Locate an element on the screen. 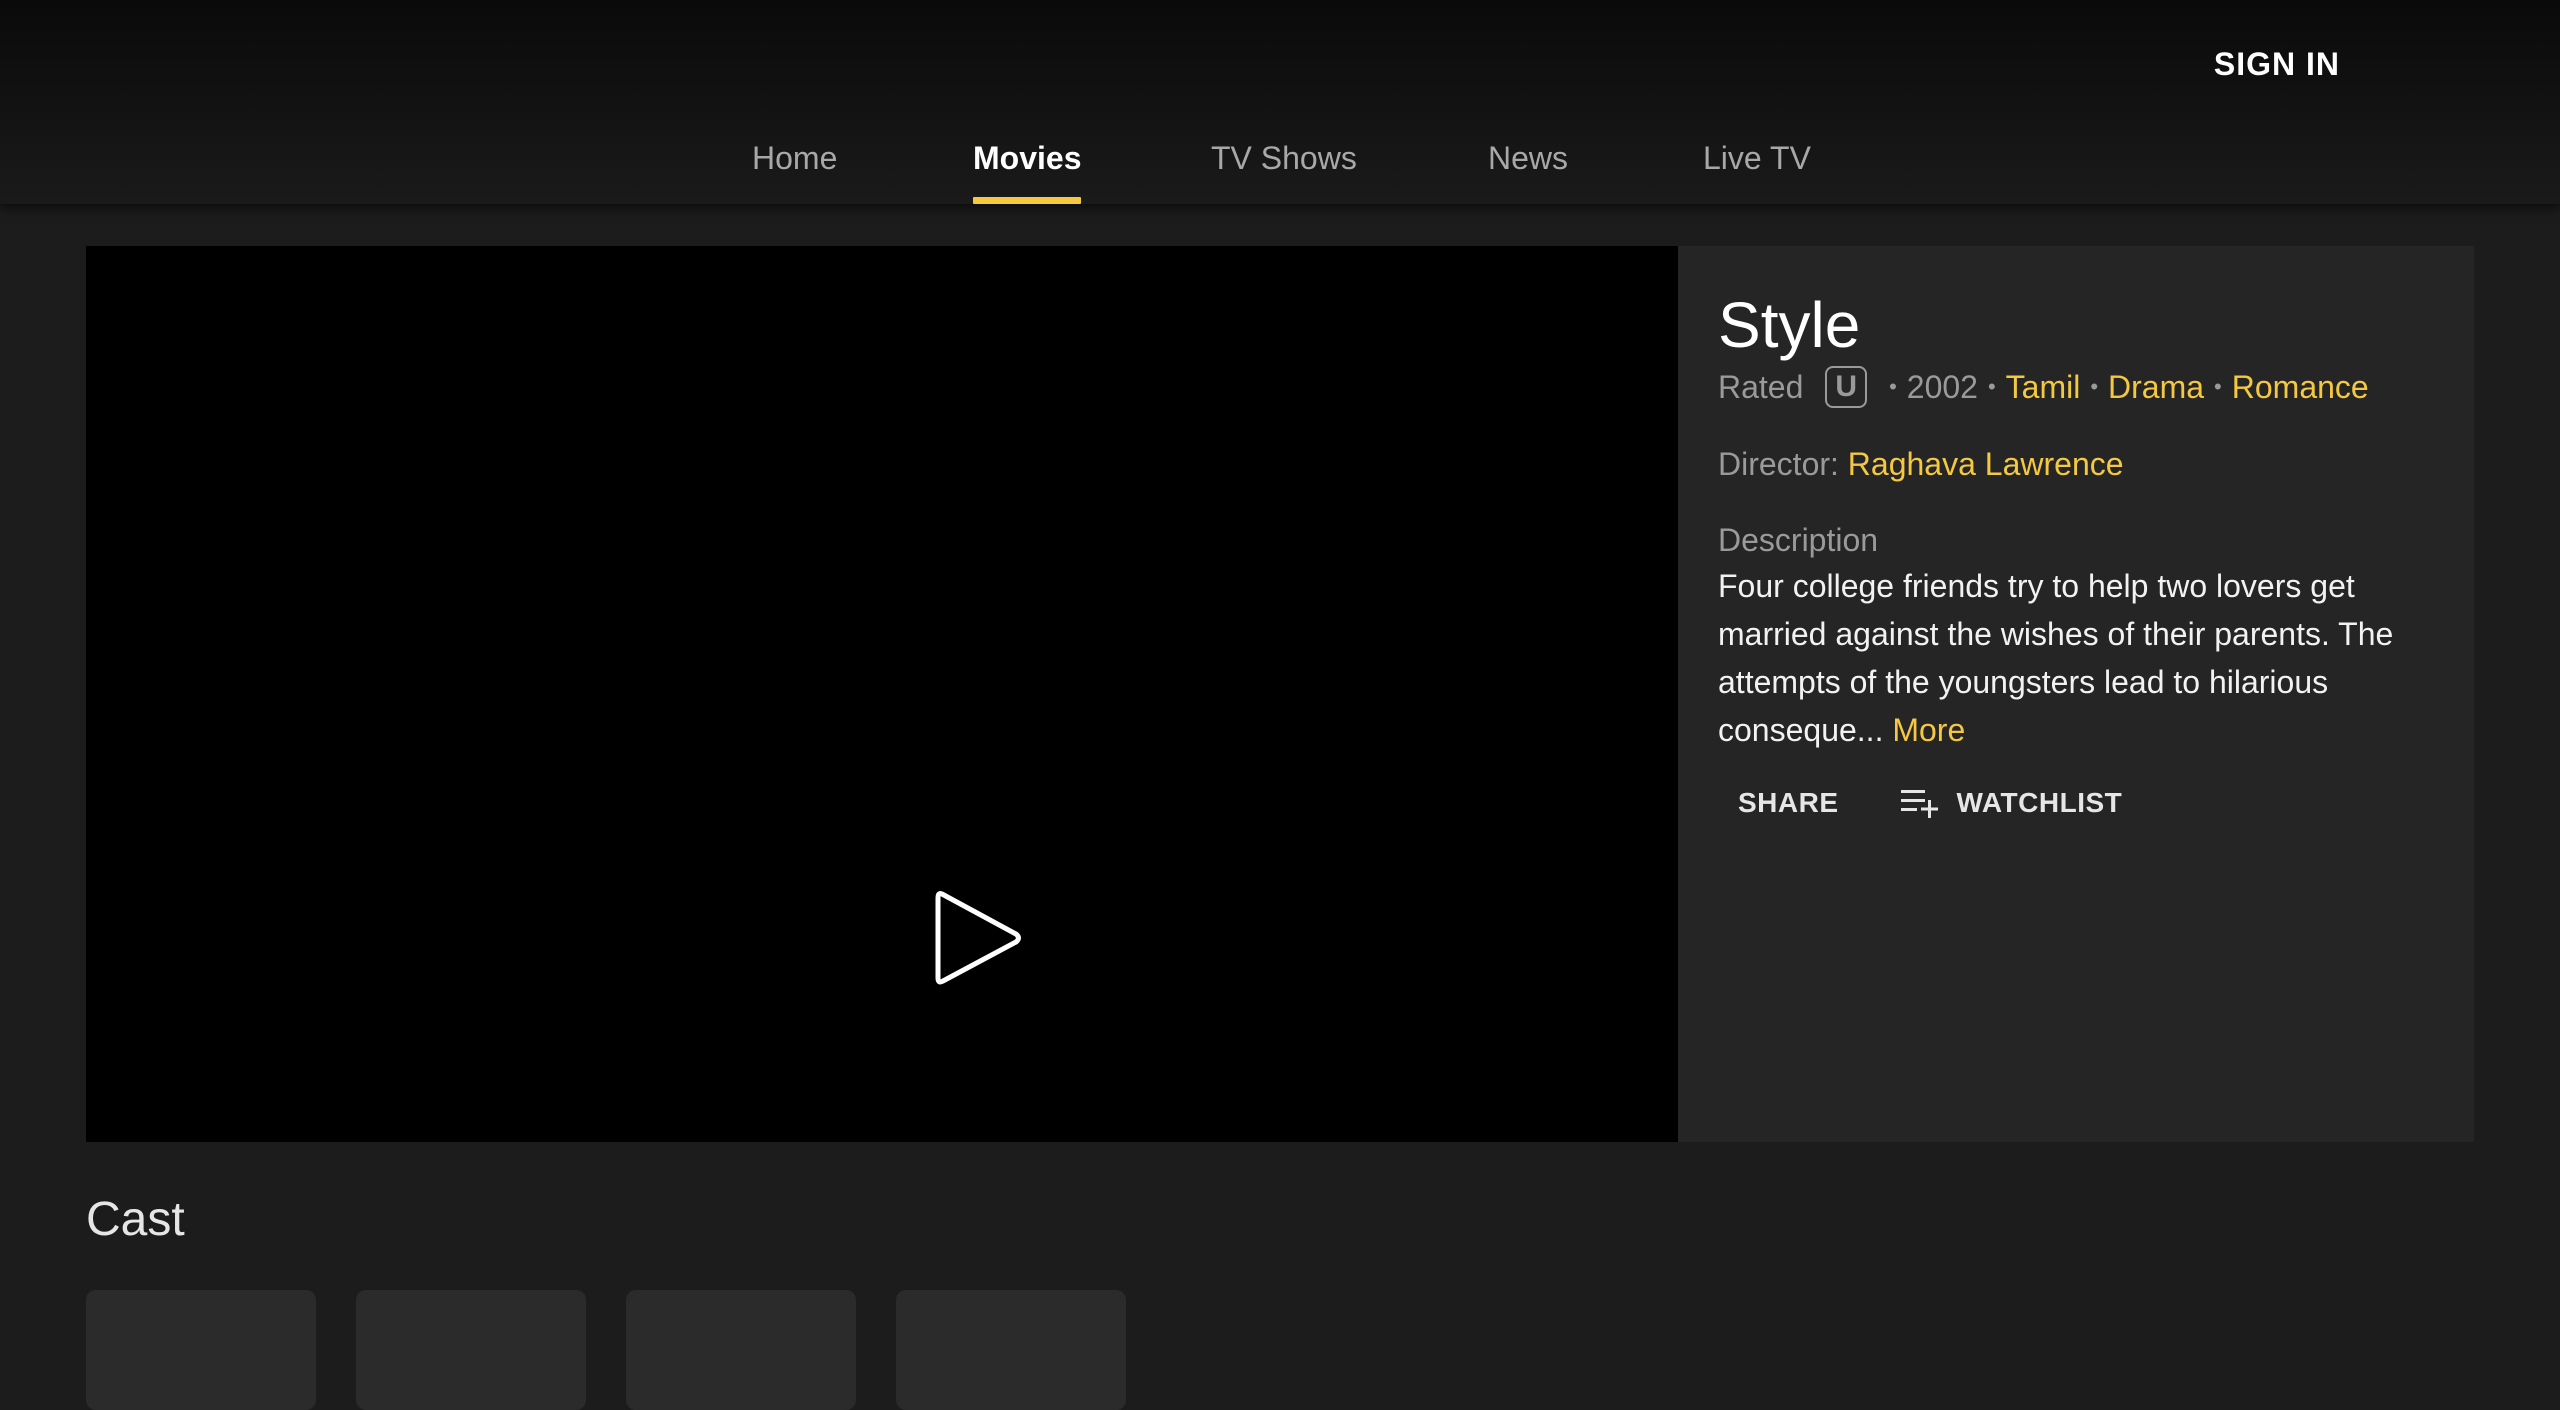 The image size is (2560, 1410). cast-heading: Cast is located at coordinates (135, 1219).